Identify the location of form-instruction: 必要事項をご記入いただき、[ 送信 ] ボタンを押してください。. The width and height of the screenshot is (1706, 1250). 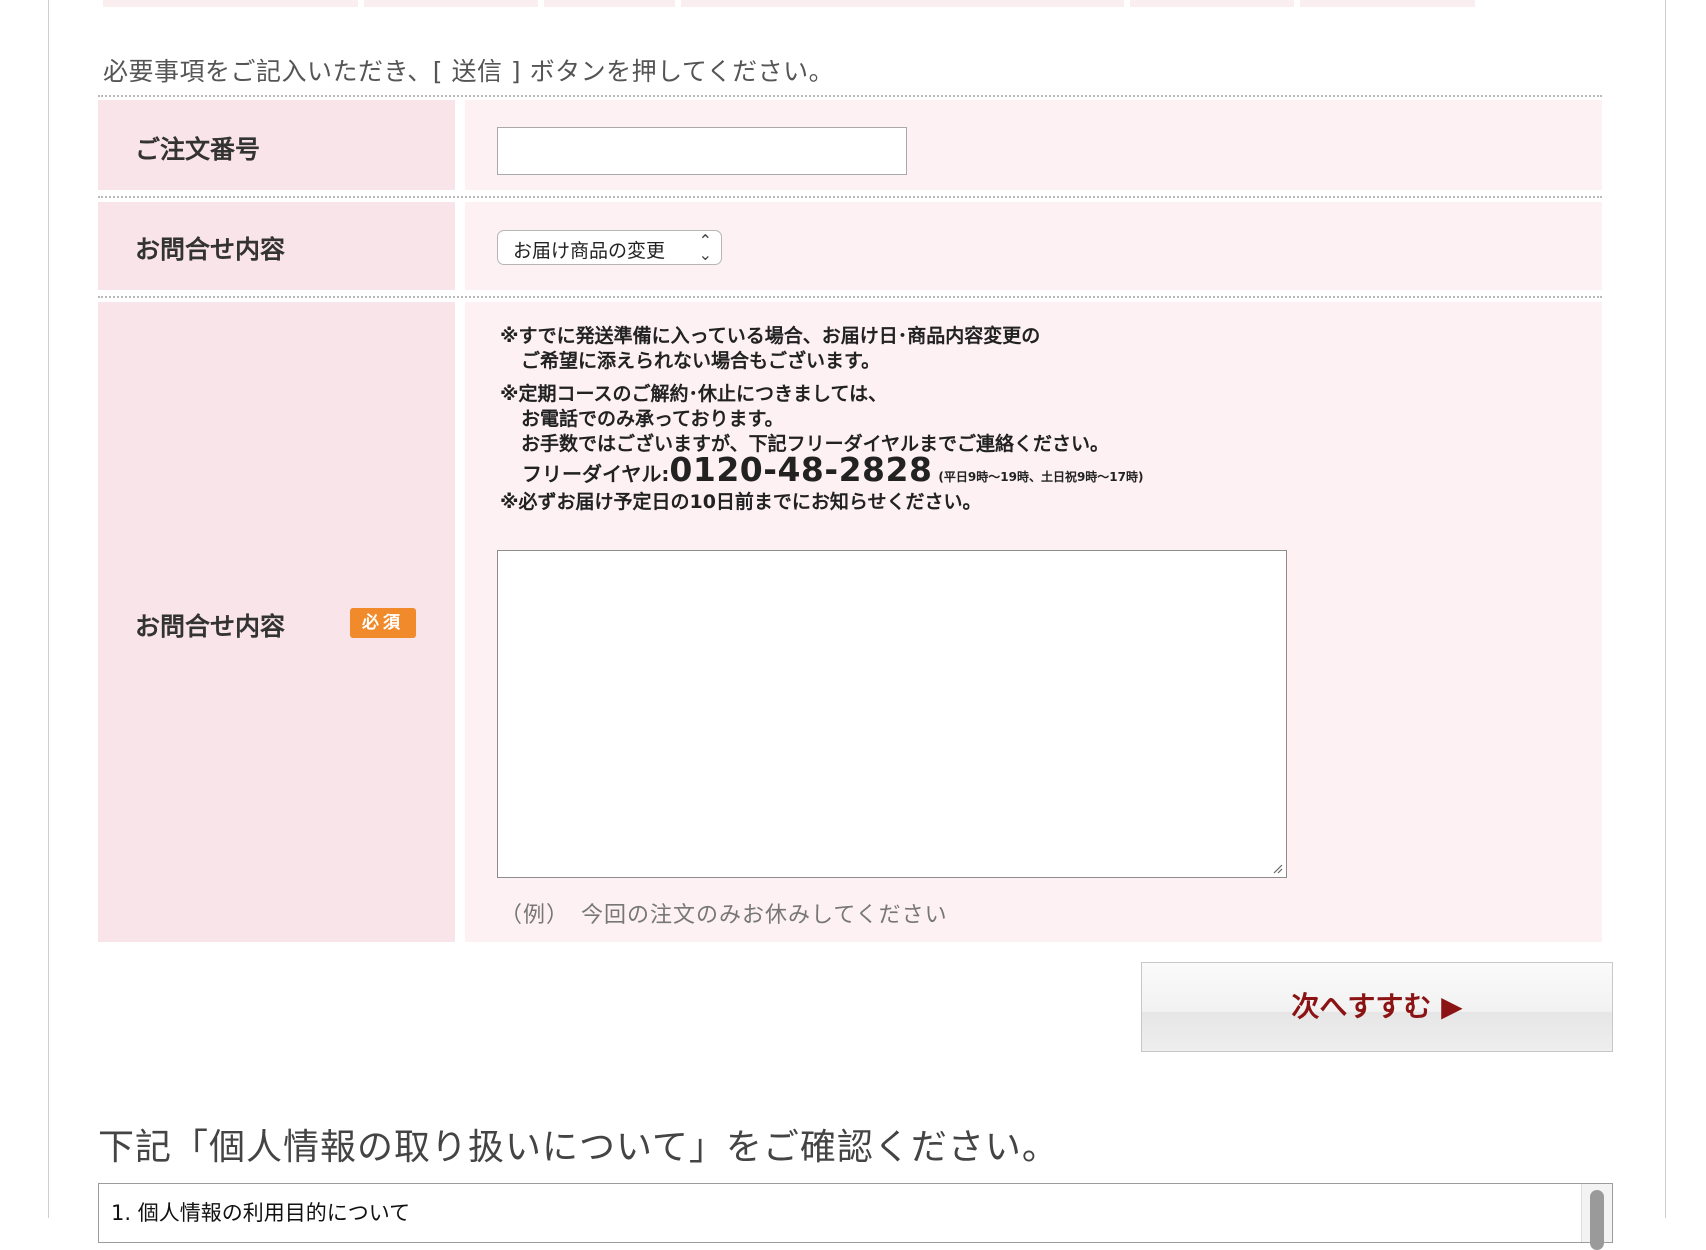
(469, 71).